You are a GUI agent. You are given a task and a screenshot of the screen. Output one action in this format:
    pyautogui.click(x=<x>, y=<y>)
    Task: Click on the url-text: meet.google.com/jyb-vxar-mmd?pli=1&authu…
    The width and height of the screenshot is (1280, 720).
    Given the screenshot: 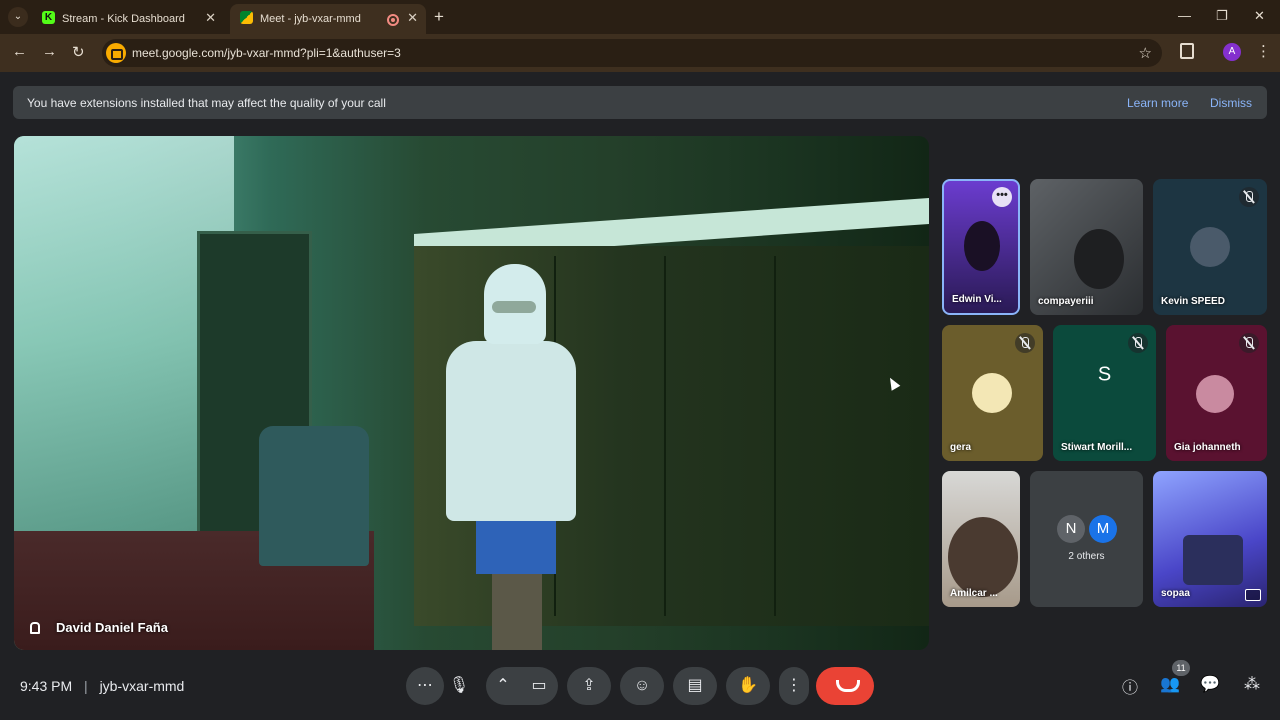 What is the action you would take?
    pyautogui.click(x=266, y=53)
    